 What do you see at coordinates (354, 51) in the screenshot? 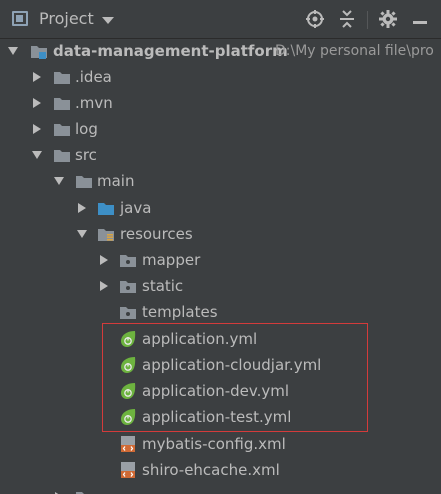
I see `project-path: D:\My personal file\pro` at bounding box center [354, 51].